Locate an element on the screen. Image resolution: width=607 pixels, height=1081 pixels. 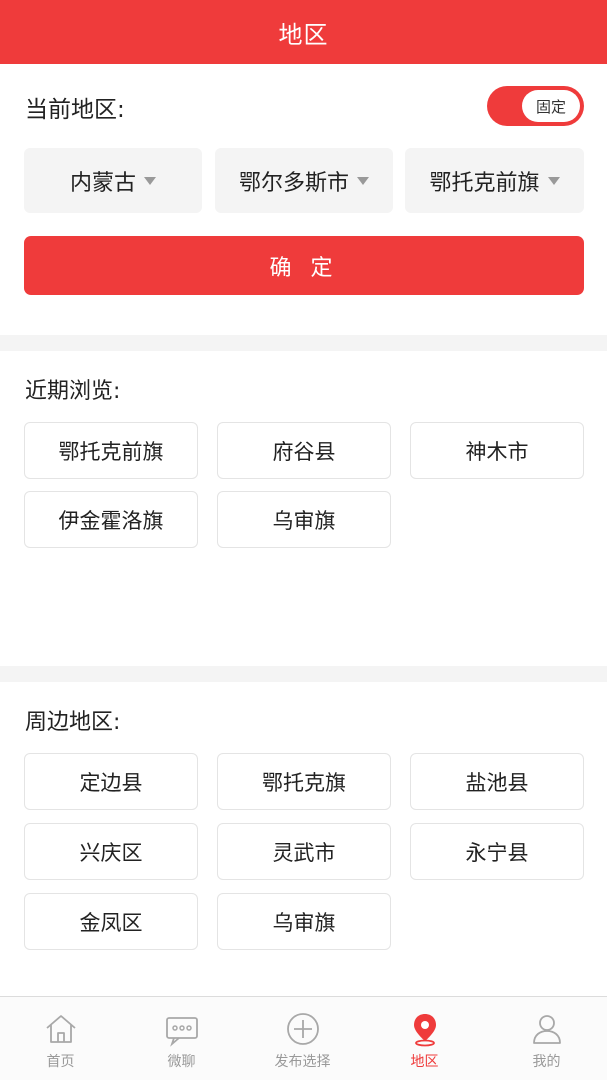
city-select-value: 鄂尔多斯市 is located at coordinates (293, 183).